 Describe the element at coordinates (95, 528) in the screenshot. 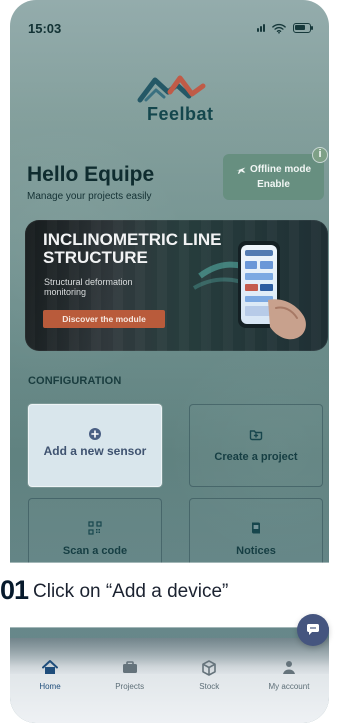

I see `qr-code-icon` at that location.